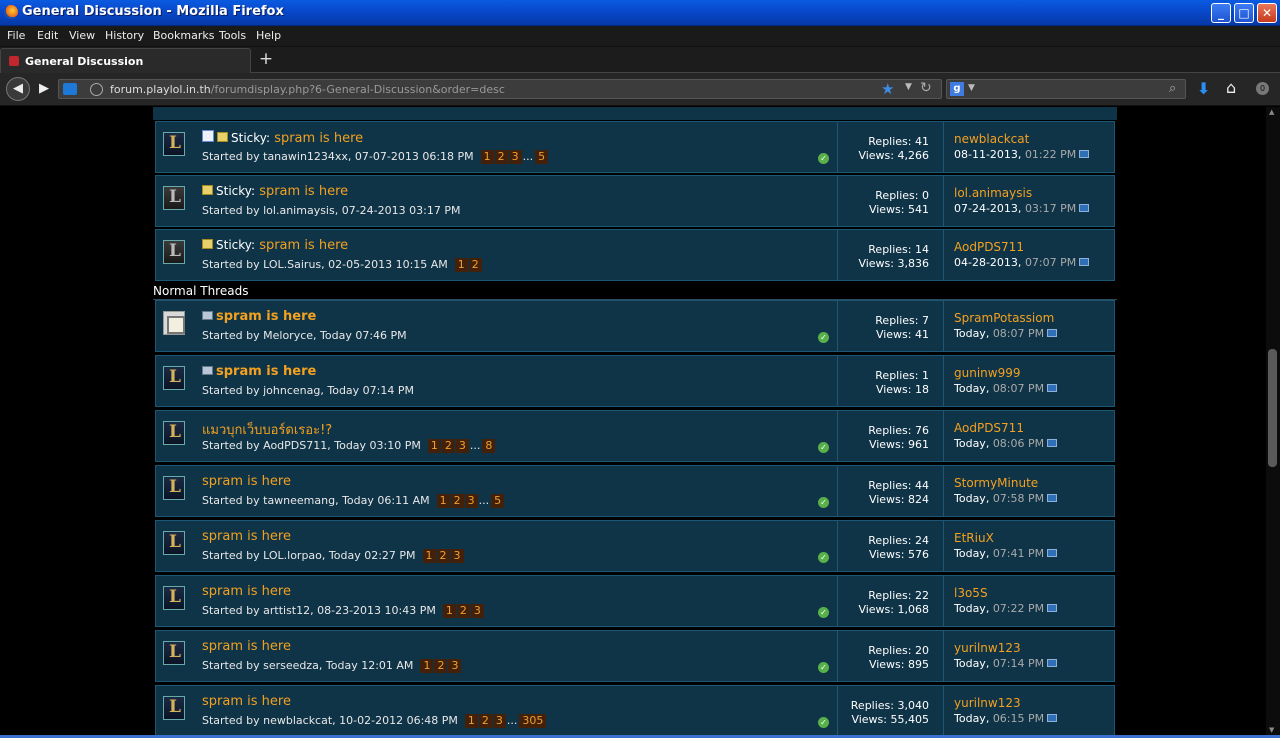  Describe the element at coordinates (1203, 88) in the screenshot. I see `download-icon: ⬇` at that location.